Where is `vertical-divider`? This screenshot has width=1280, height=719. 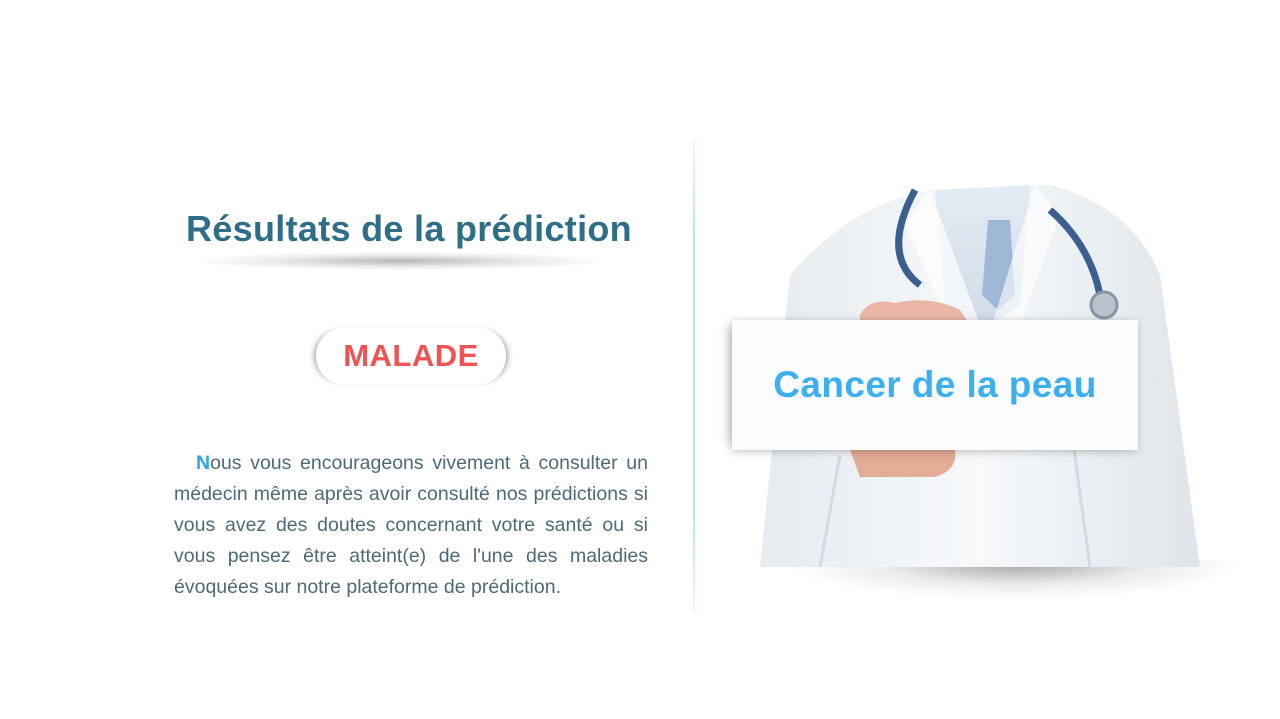
vertical-divider is located at coordinates (694, 376).